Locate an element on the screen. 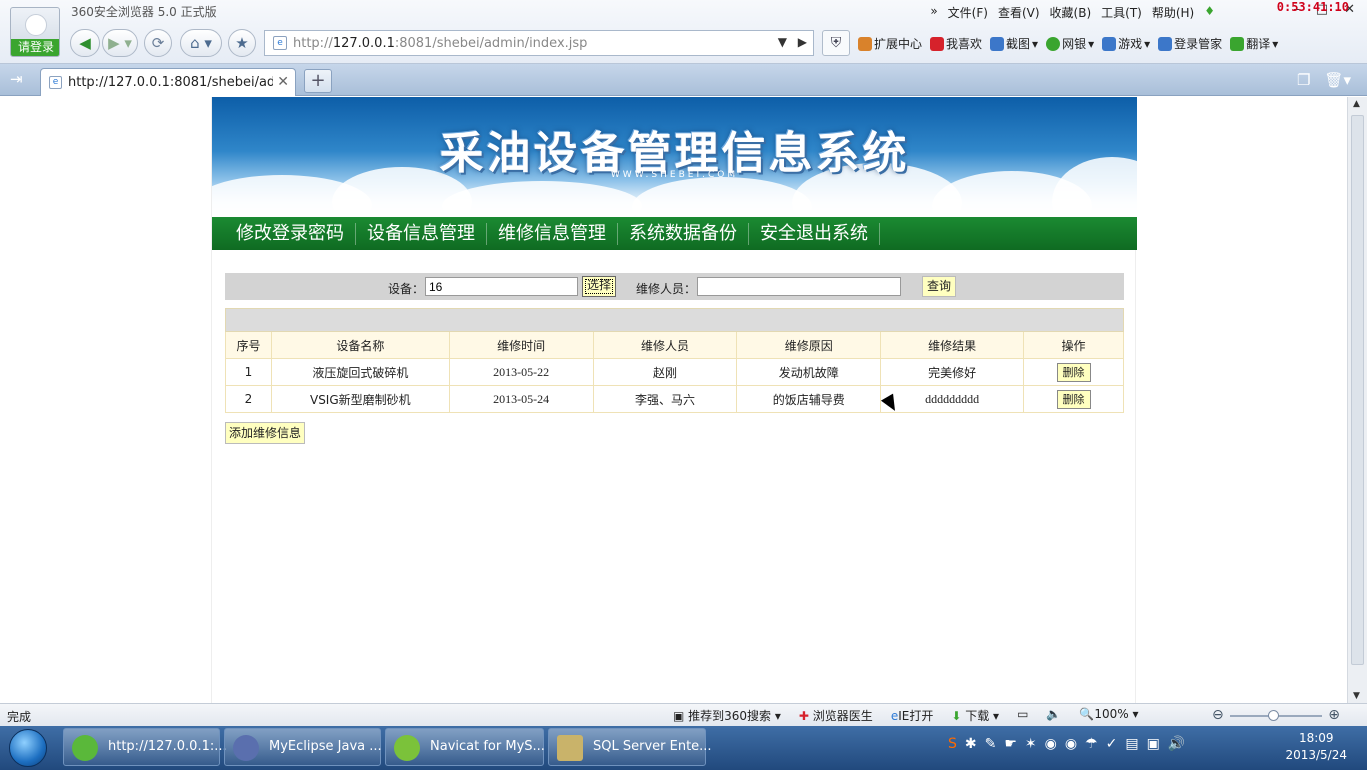 The image size is (1367, 770). zoom-knob is located at coordinates (1273, 715).